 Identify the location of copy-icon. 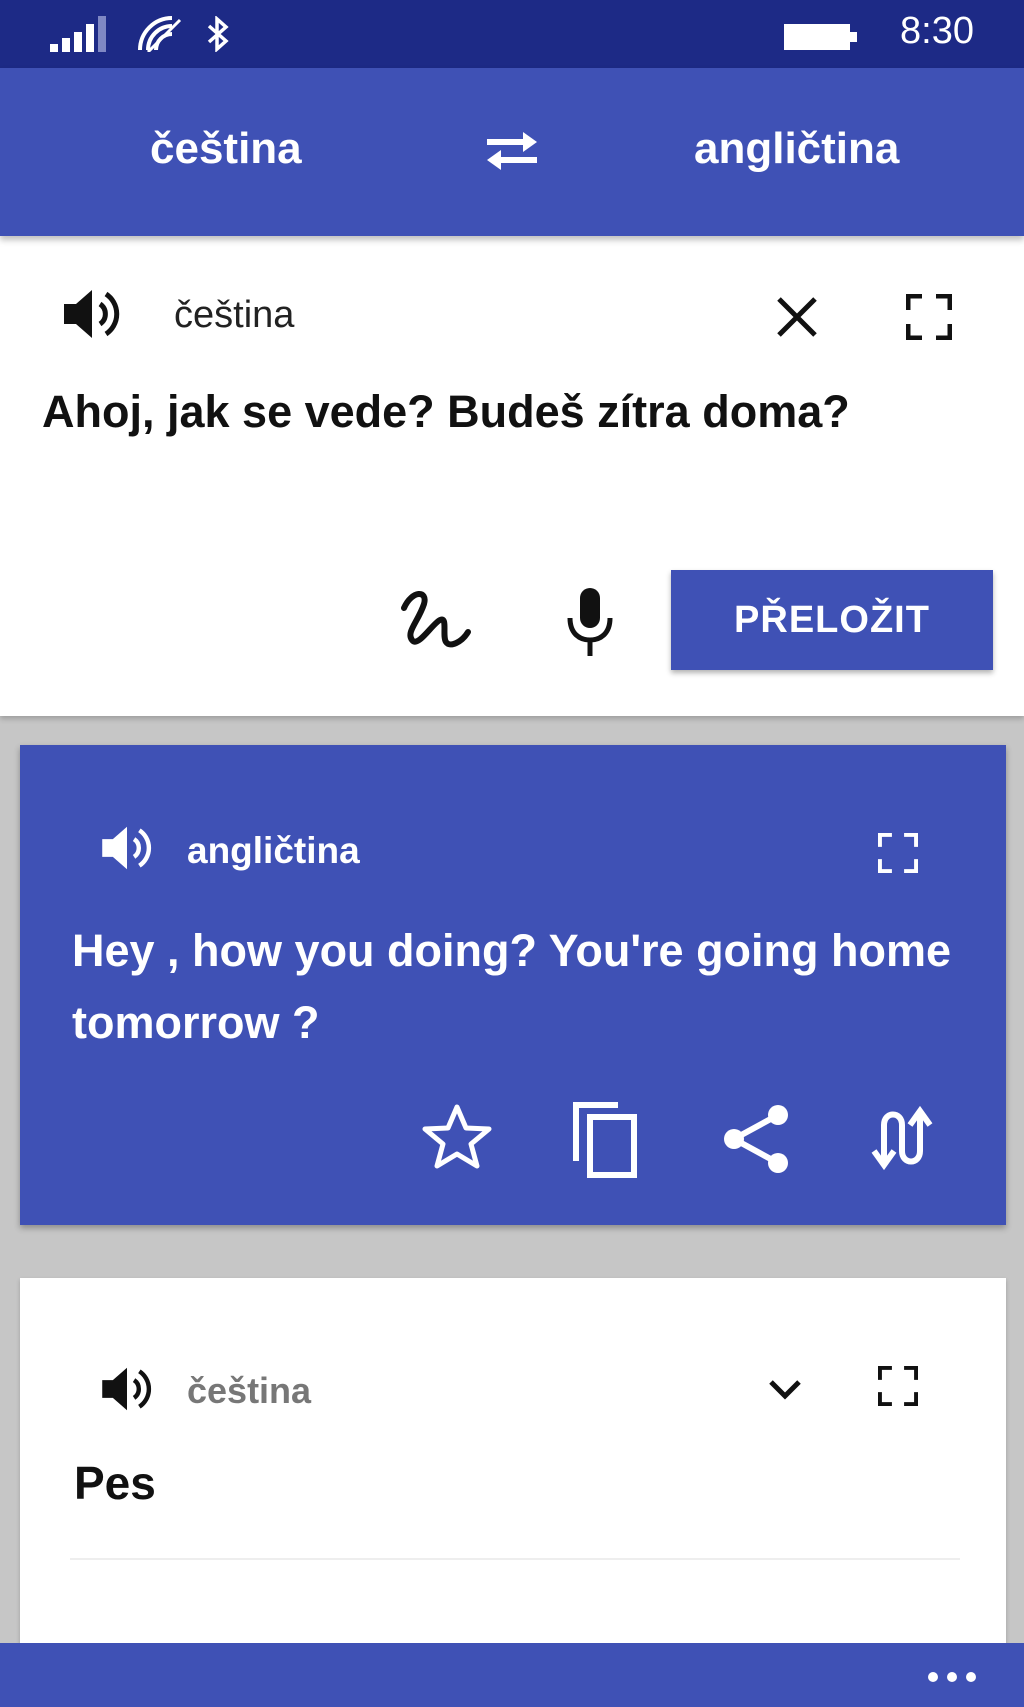
(604, 1139).